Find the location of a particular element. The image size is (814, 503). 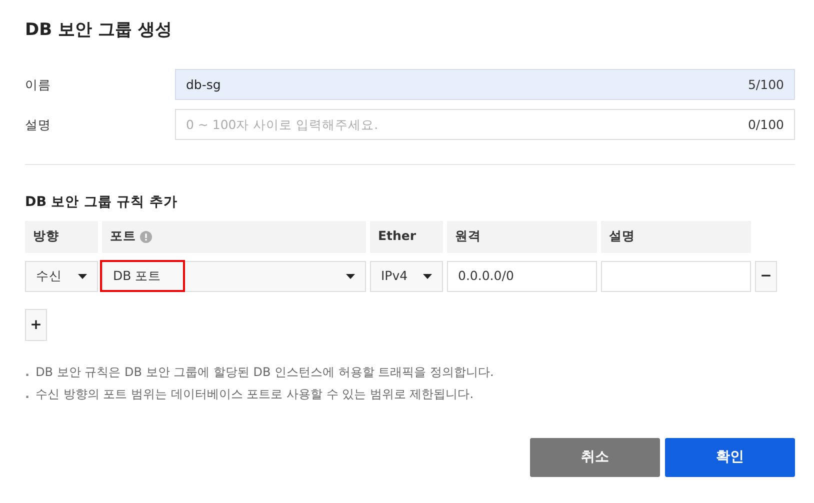

dialog-title: DB 보안 그룹 생성 is located at coordinates (99, 30).